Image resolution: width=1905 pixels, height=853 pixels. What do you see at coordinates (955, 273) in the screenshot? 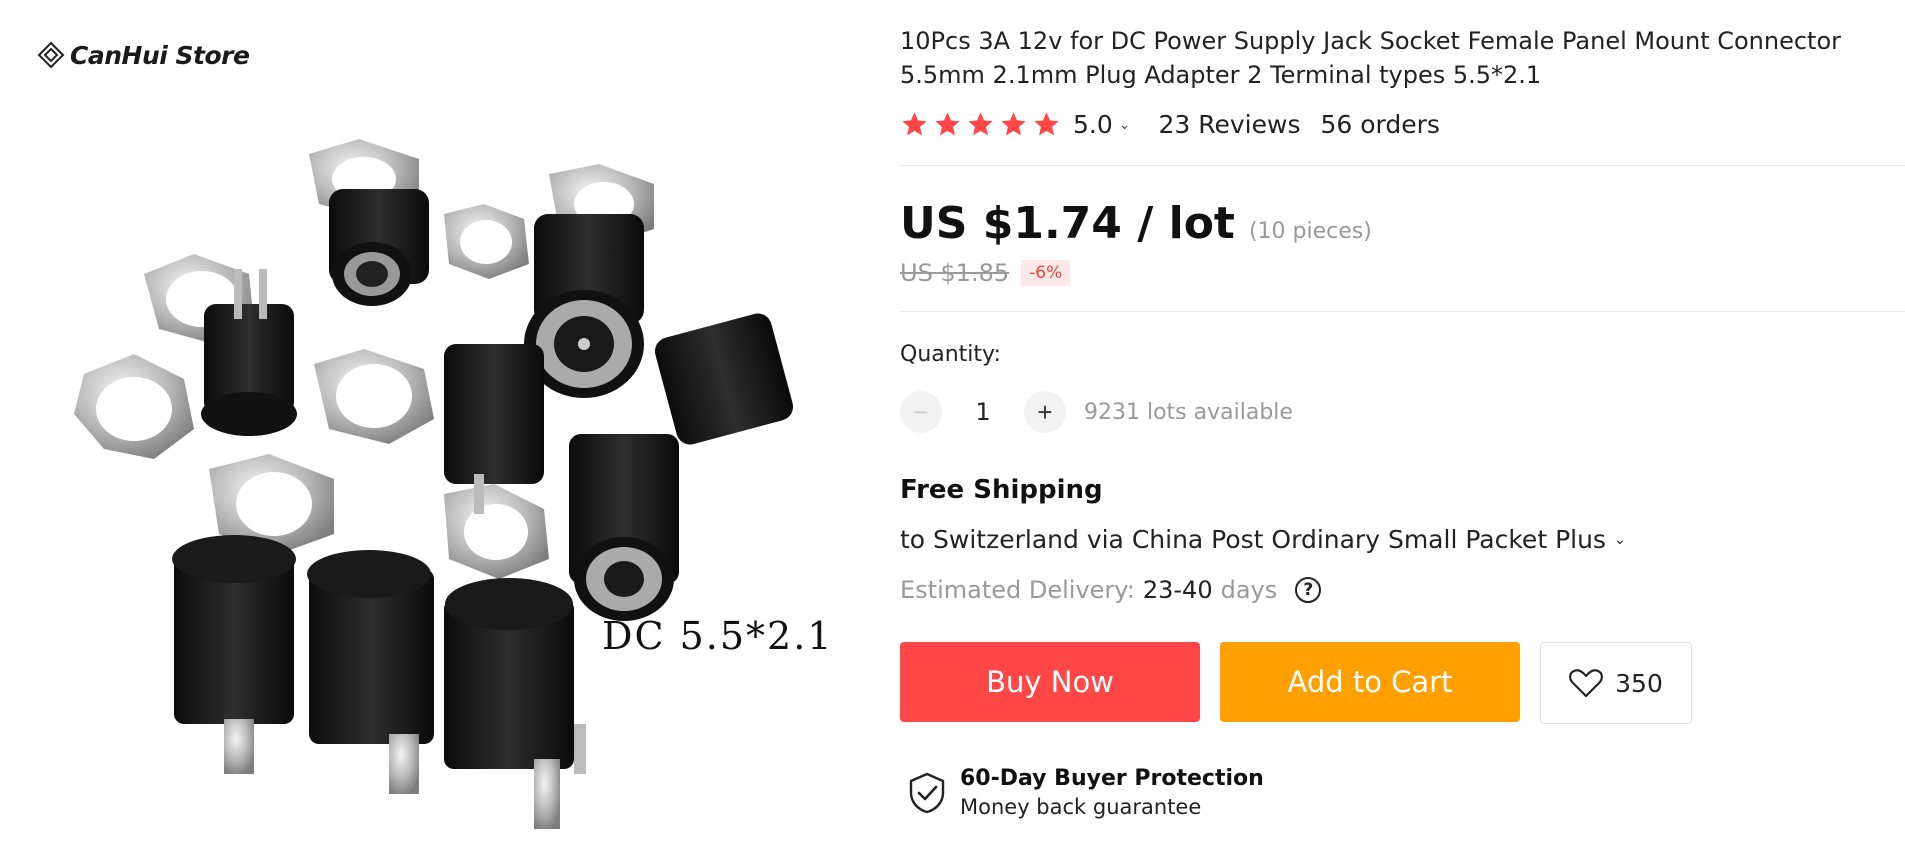
I see `original-price: US $1.85` at bounding box center [955, 273].